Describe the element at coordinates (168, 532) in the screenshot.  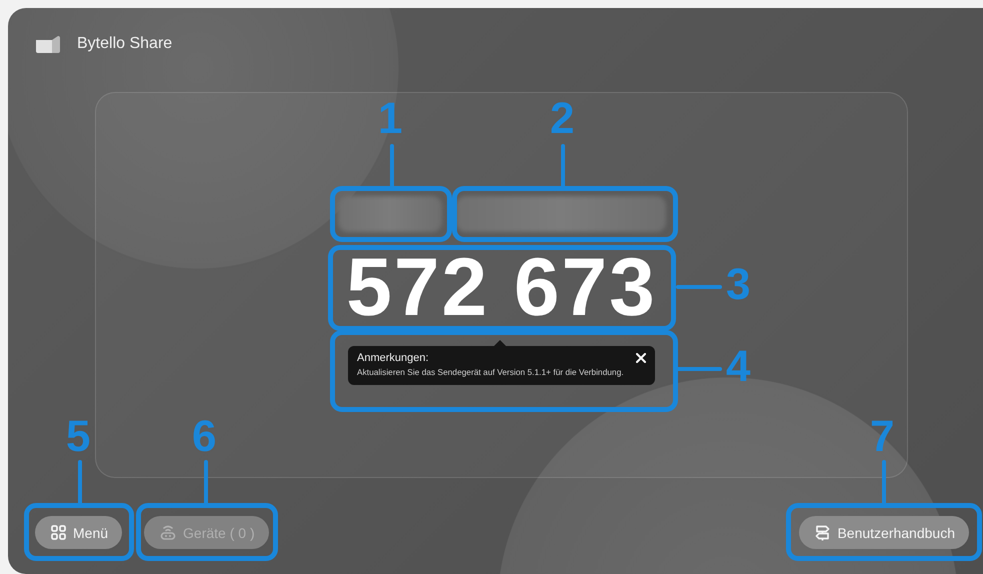
I see `router-icon` at that location.